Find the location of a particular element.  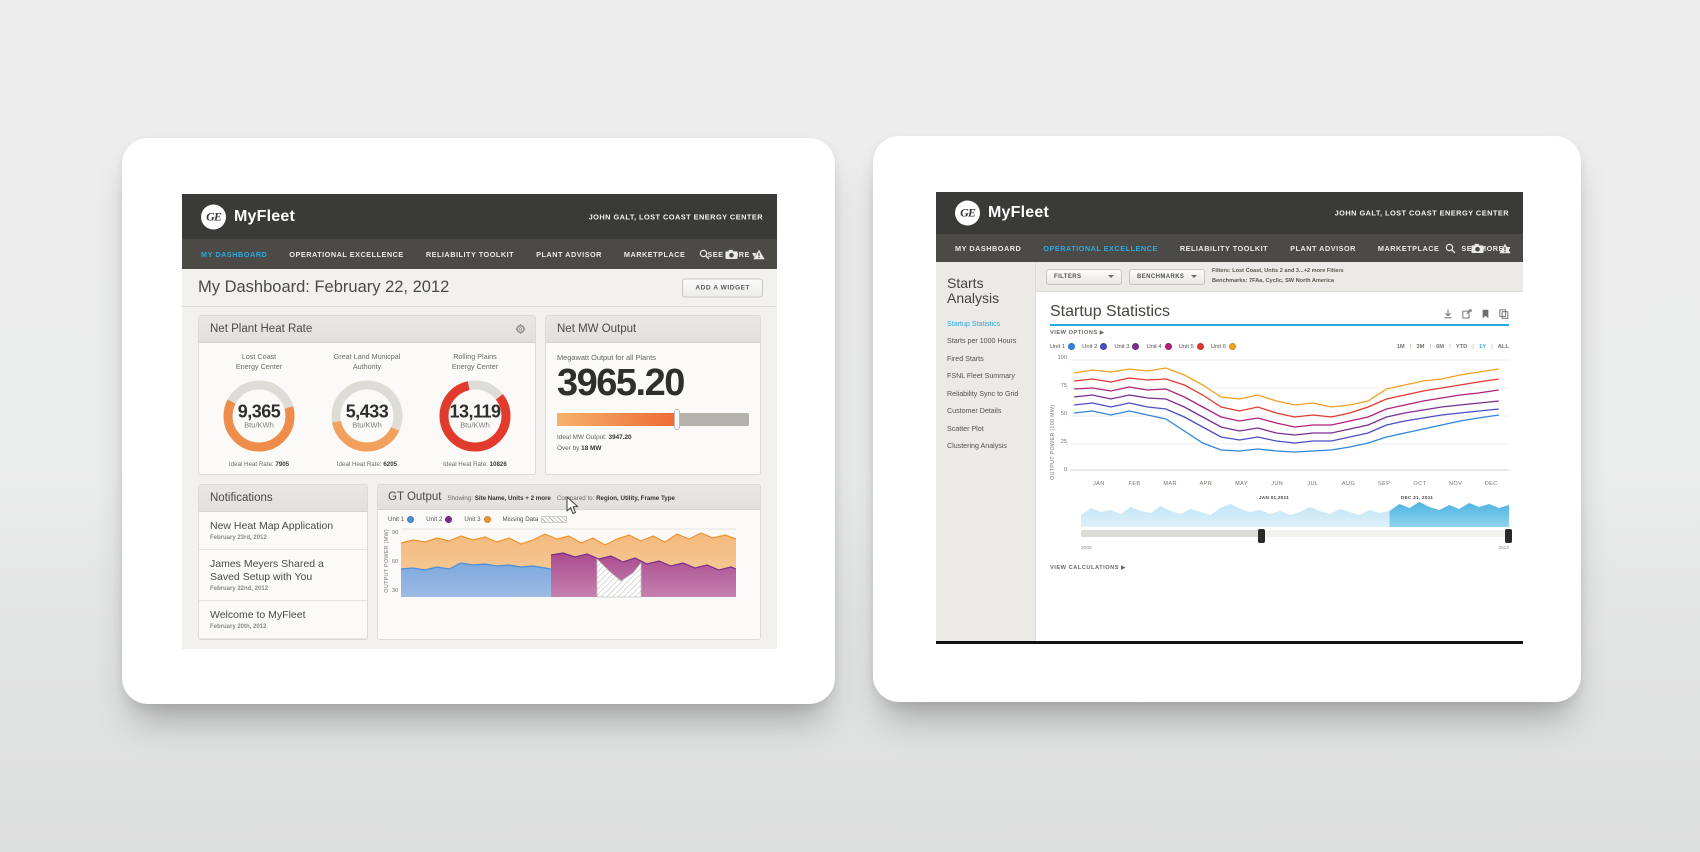

gt-output-chart is located at coordinates (569, 561).